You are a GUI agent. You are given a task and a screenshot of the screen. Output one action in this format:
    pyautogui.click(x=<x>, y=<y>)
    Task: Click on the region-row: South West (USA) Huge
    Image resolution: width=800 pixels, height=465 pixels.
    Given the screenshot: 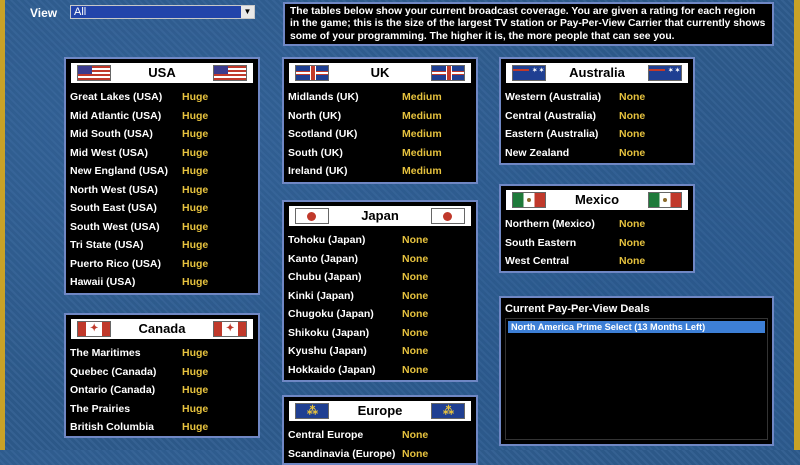 What is the action you would take?
    pyautogui.click(x=162, y=228)
    